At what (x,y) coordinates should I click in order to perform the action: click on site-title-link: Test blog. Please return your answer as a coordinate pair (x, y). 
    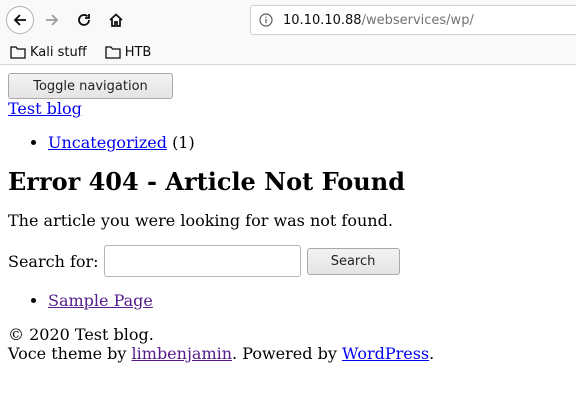
    Looking at the image, I should click on (288, 109).